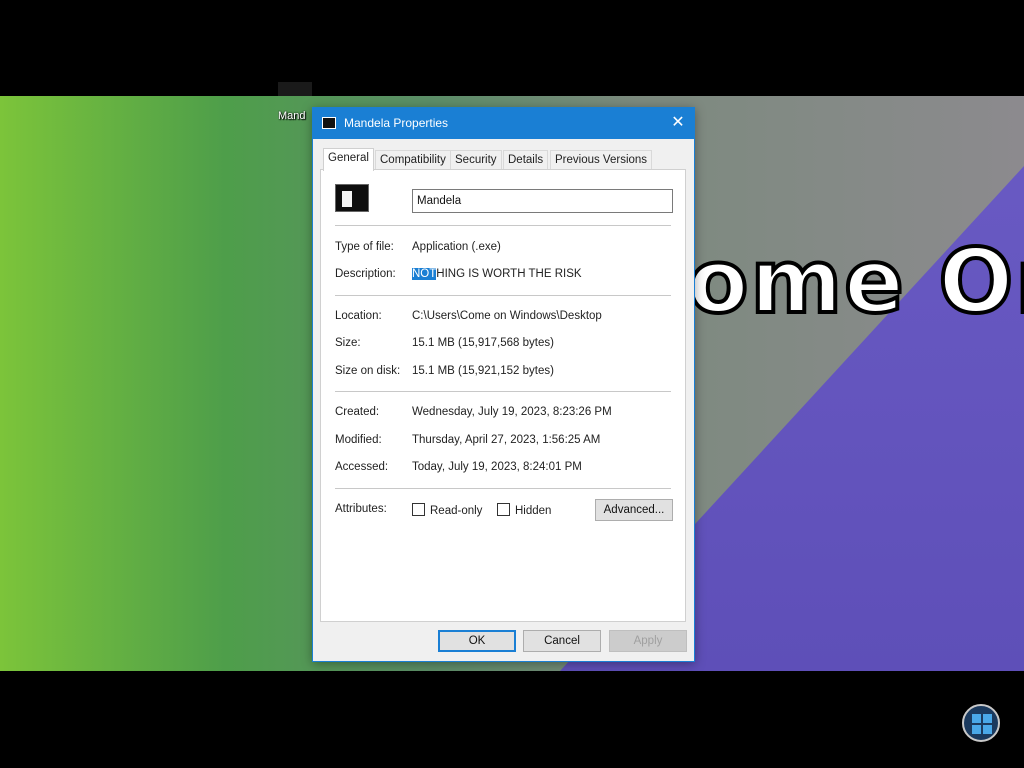 This screenshot has height=768, width=1024. Describe the element at coordinates (329, 123) in the screenshot. I see `application-icon` at that location.